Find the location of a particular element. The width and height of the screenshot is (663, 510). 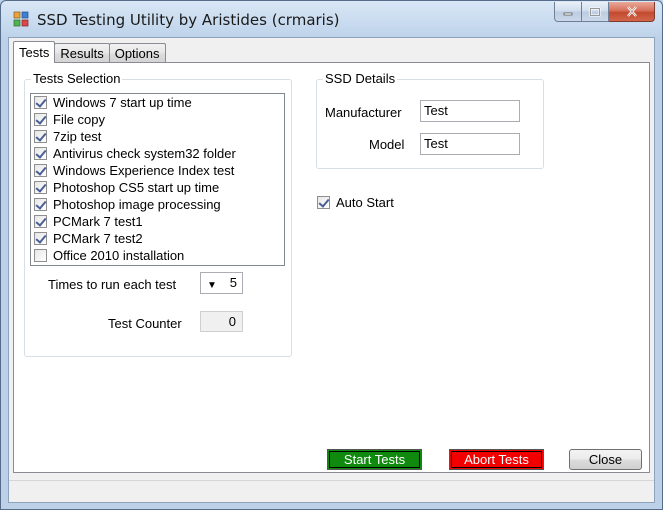

test-label: PCMark 7 test2 is located at coordinates (98, 238).